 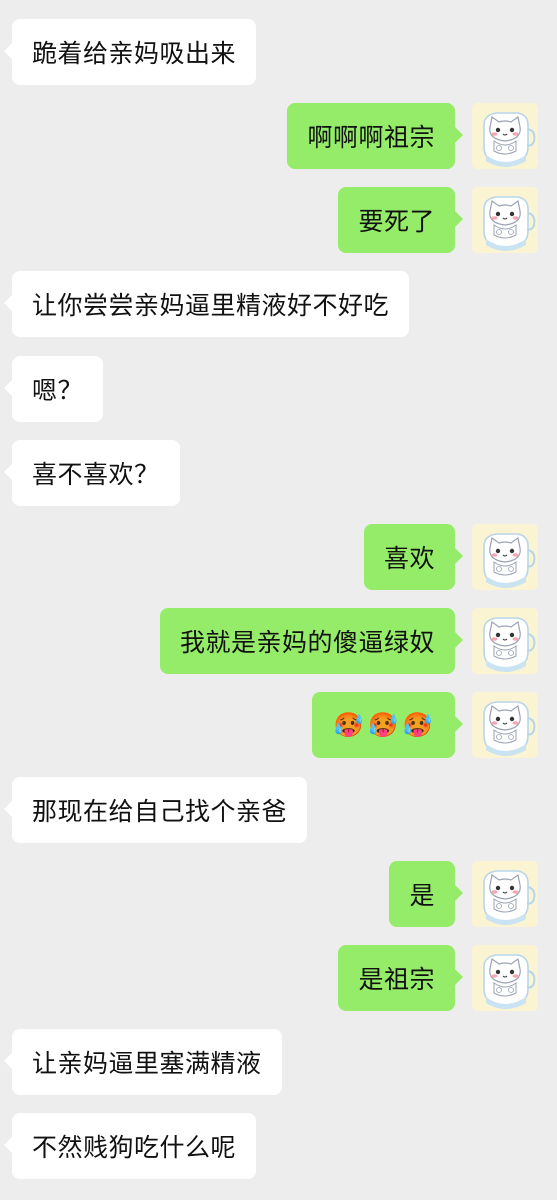 I want to click on message-bubble-incoming: 让亲妈逼里塞满精液, so click(x=143, y=1062).